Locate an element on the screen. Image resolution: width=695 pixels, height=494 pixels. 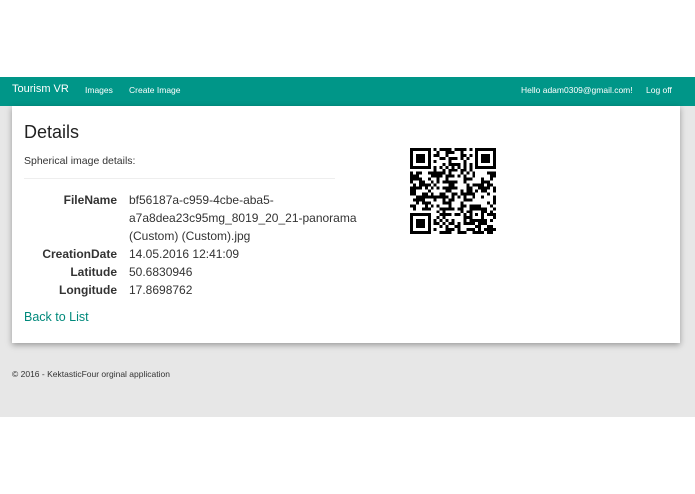
field-value-longitude: 17.8698762 is located at coordinates (161, 290).